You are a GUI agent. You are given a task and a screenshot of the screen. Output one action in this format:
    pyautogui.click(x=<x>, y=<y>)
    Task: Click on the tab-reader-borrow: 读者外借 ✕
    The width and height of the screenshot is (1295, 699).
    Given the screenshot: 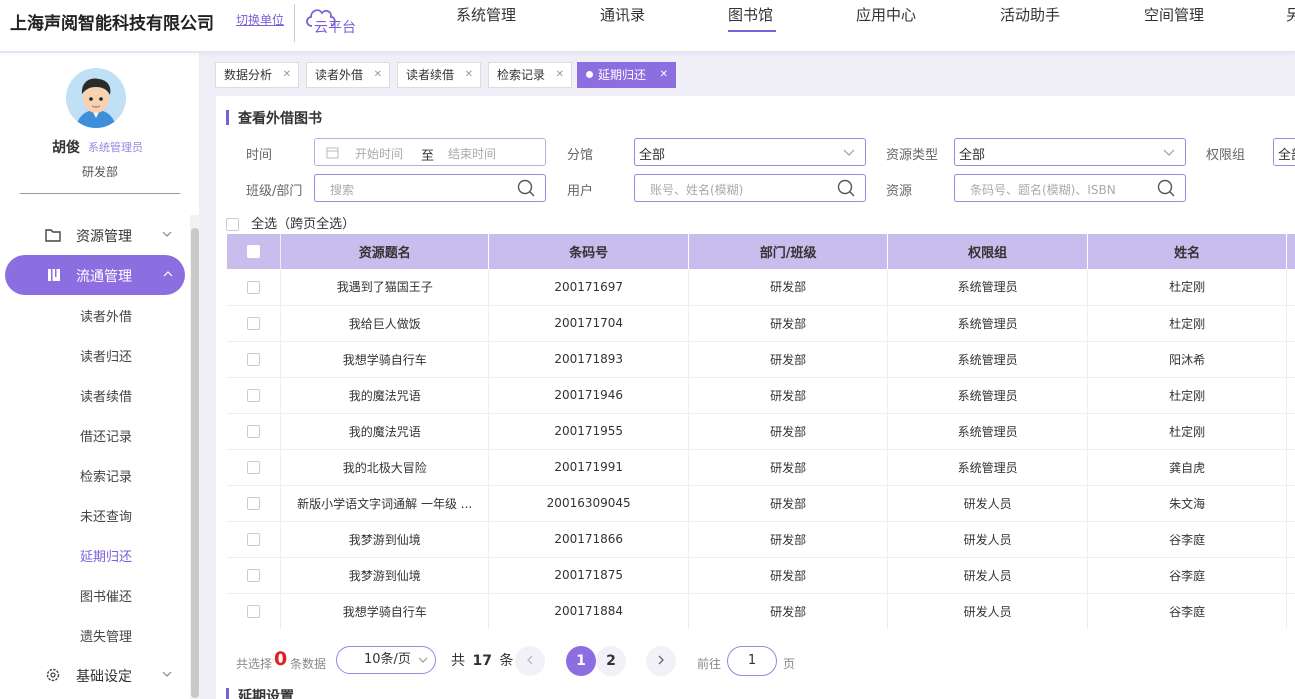 What is the action you would take?
    pyautogui.click(x=348, y=75)
    